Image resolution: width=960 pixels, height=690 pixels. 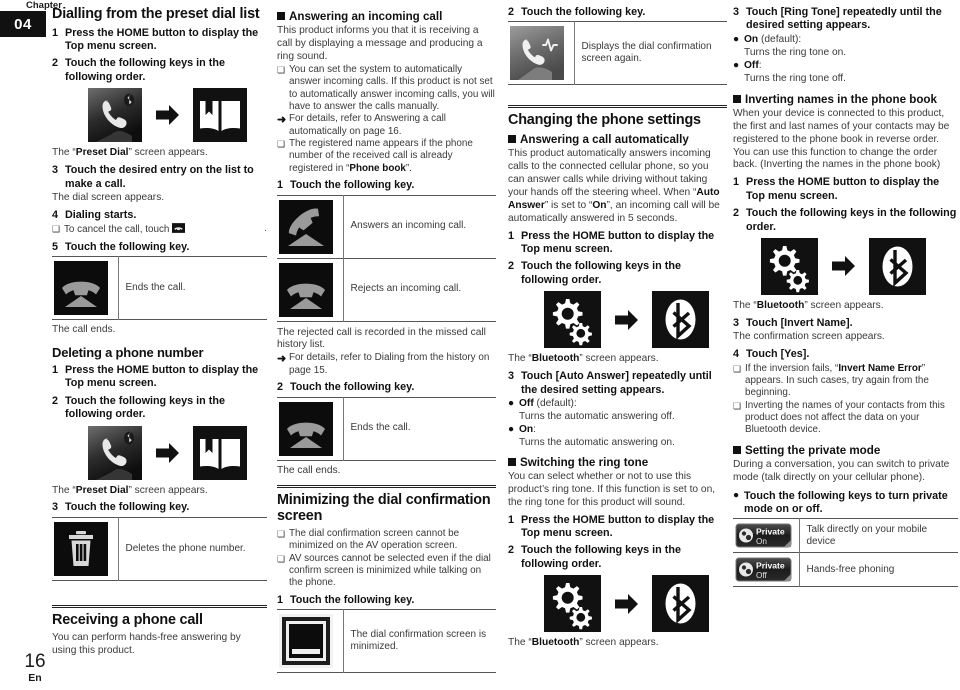 I want to click on icon-sequence-settings-bt, so click(x=617, y=320).